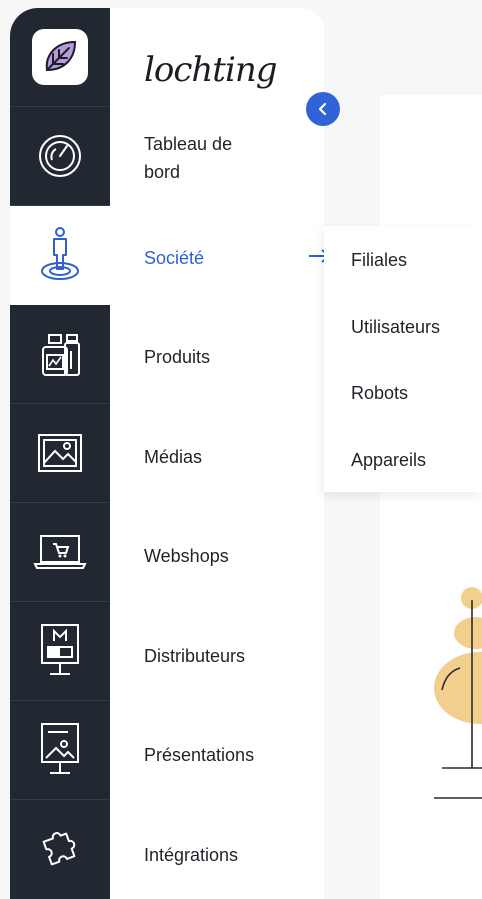 The width and height of the screenshot is (482, 899). I want to click on nav-item-integrations: Intégrations, so click(224, 855).